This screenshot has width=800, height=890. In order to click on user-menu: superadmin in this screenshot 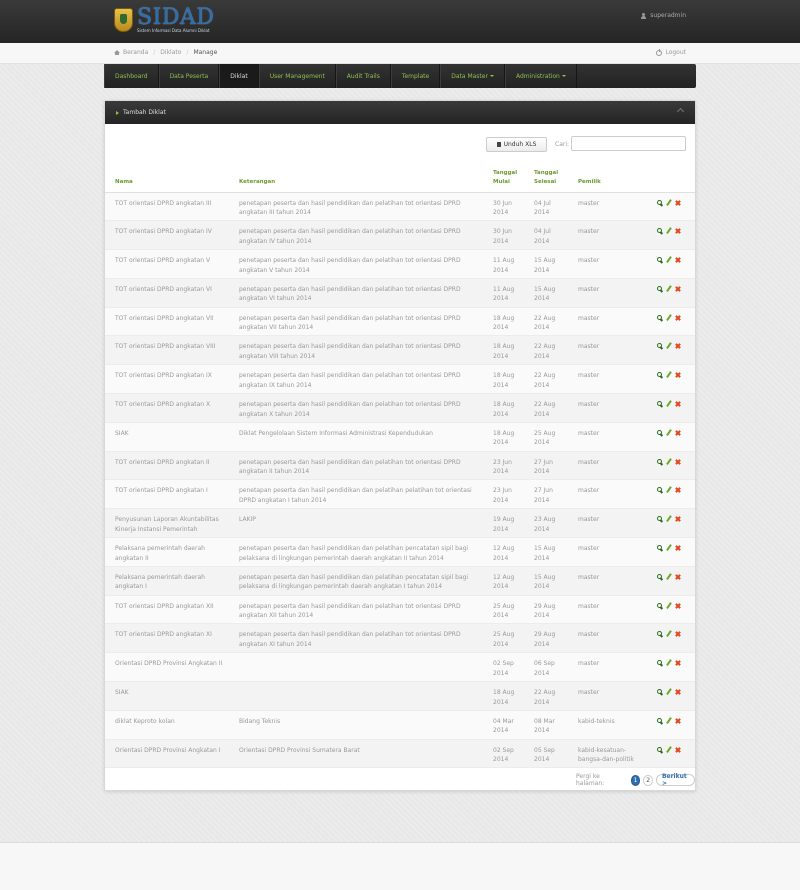, I will do `click(663, 15)`.